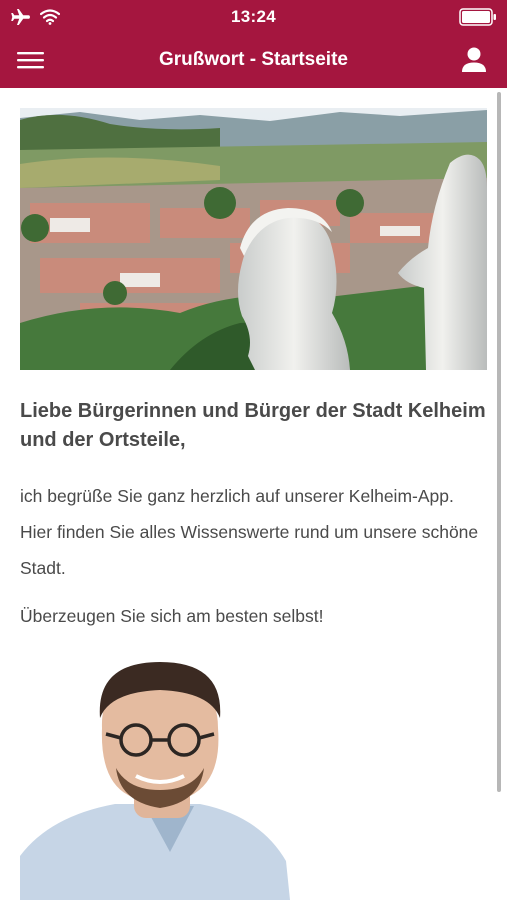 The height and width of the screenshot is (900, 507). What do you see at coordinates (499, 442) in the screenshot?
I see `scrollbar` at bounding box center [499, 442].